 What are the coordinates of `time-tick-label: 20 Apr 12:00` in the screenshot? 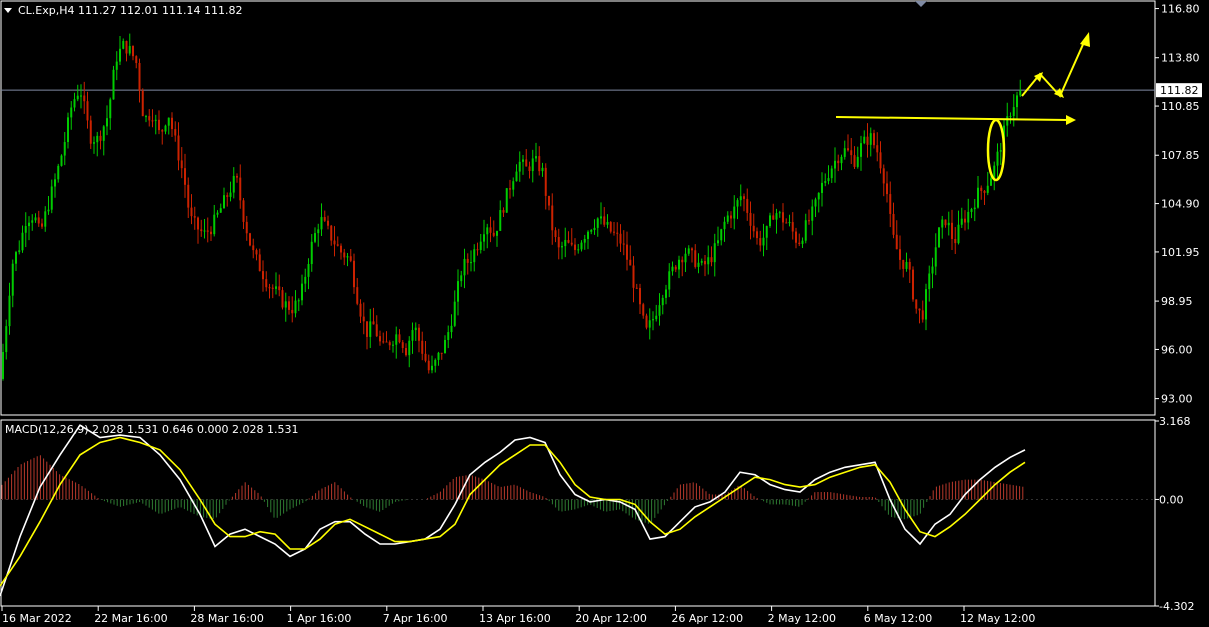 It's located at (611, 618).